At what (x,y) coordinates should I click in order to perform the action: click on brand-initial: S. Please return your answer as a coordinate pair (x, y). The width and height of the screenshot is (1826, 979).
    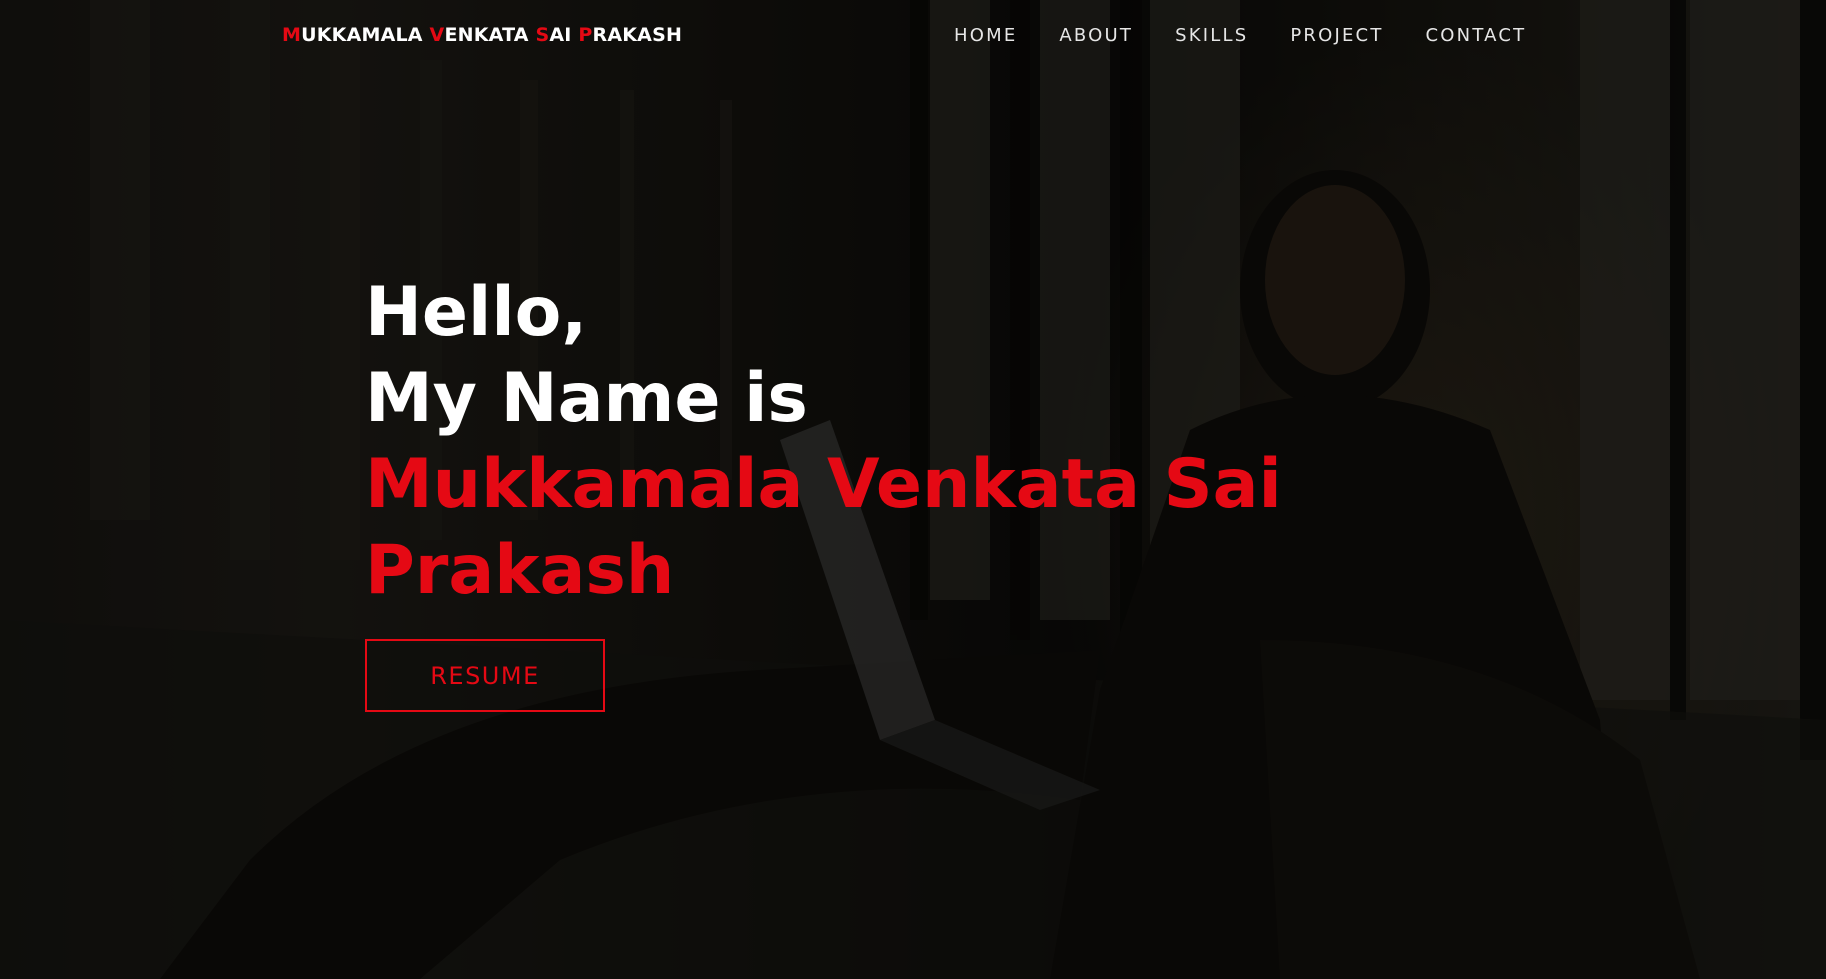
    Looking at the image, I should click on (542, 35).